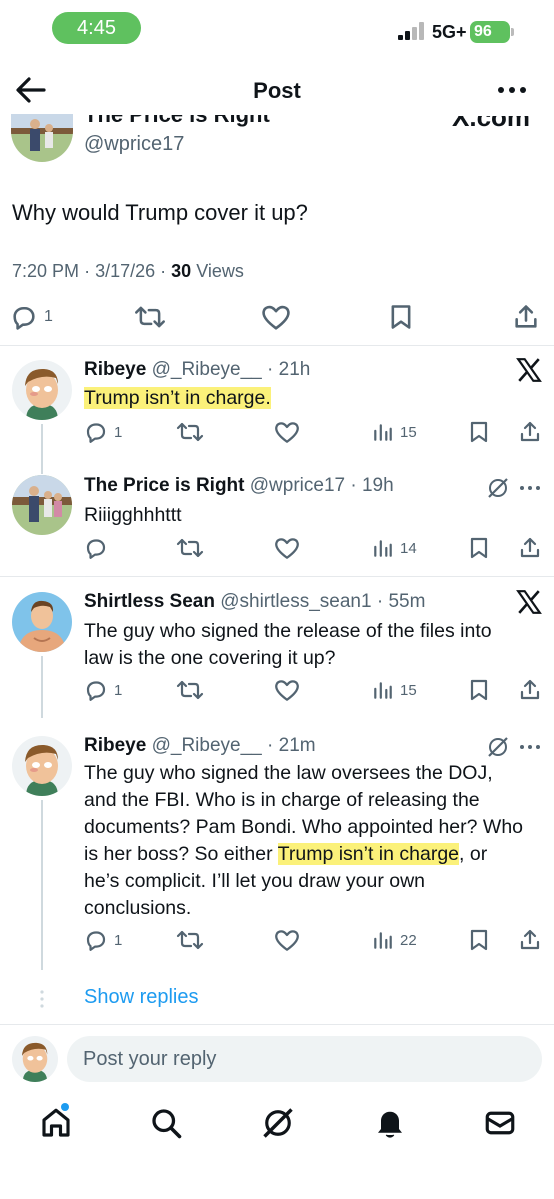 The width and height of the screenshot is (554, 1199). I want to click on post-text: Why would Trump cover it up?, so click(160, 212).